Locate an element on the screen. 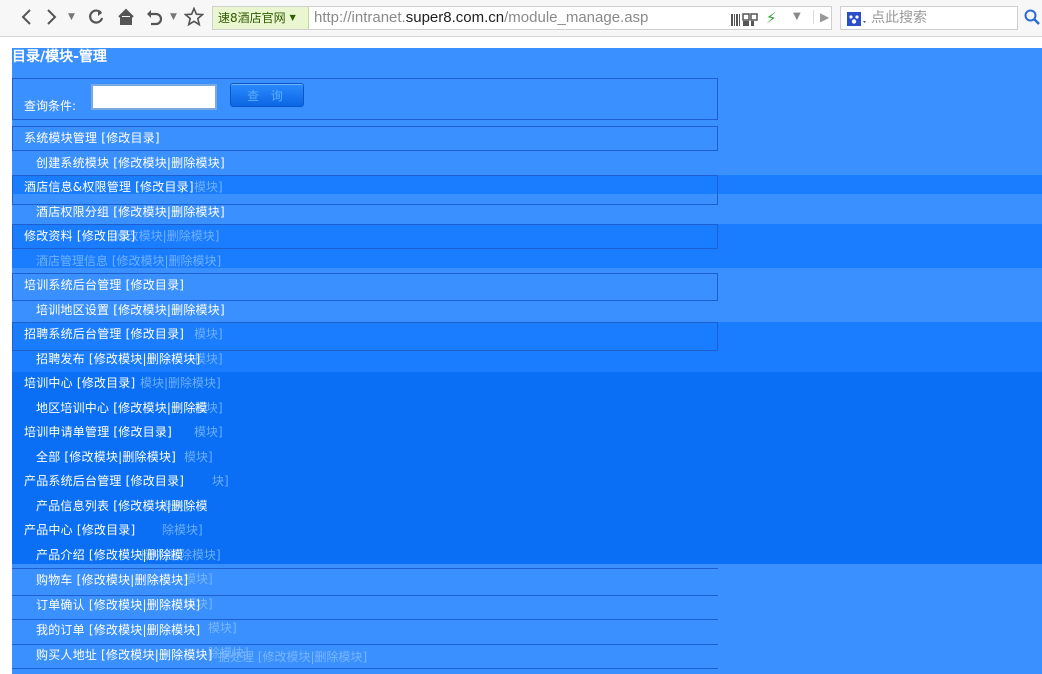  favorite-star-icon is located at coordinates (194, 17).